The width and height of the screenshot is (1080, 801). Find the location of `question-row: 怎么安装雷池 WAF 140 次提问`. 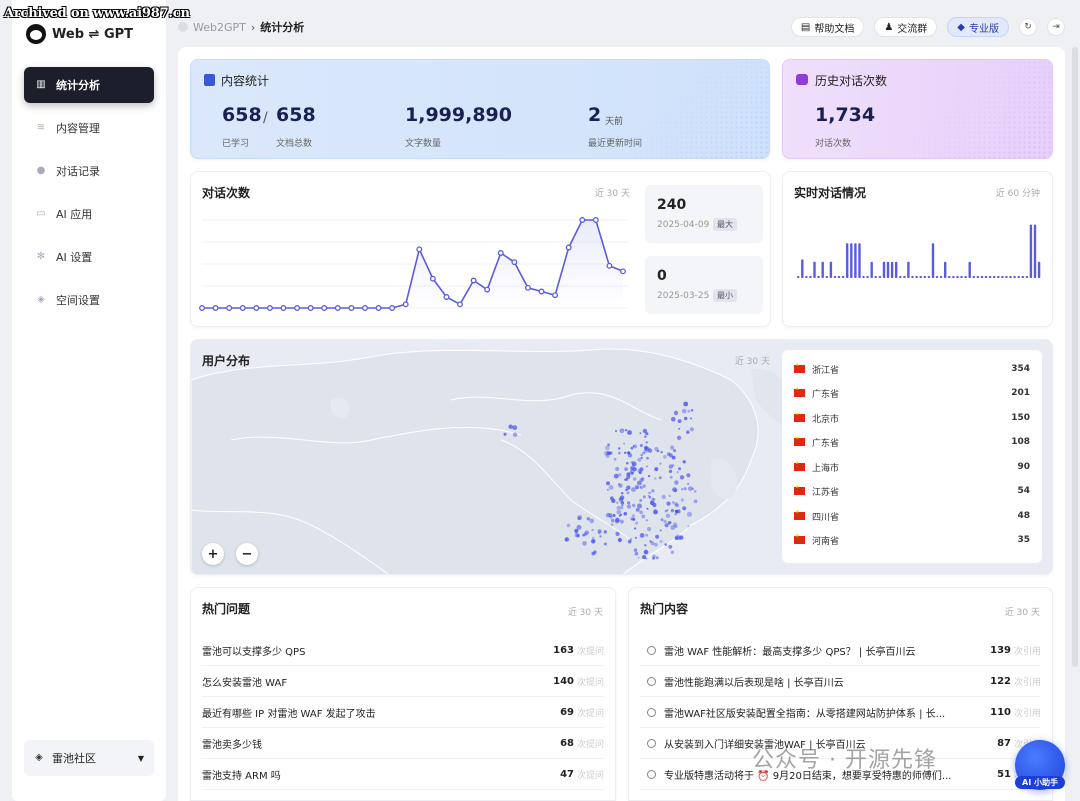

question-row: 怎么安装雷池 WAF 140 次提问 is located at coordinates (403, 681).